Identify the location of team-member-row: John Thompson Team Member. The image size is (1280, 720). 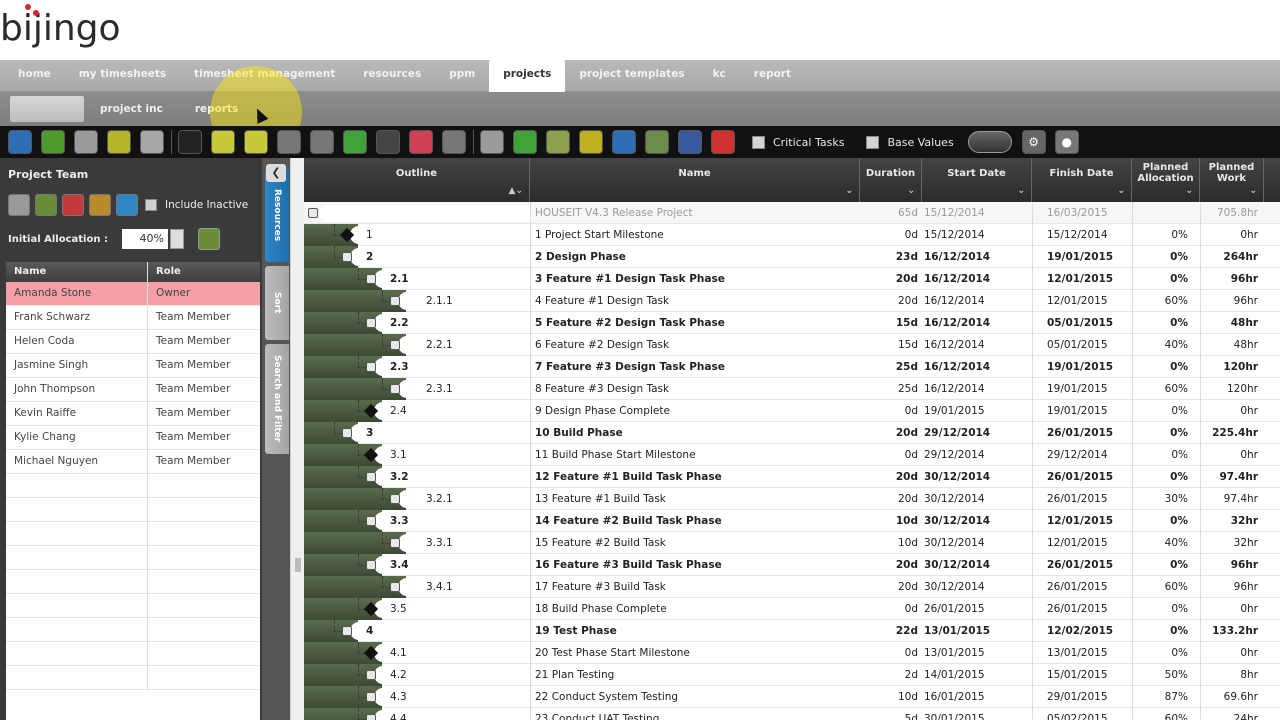
(133, 390).